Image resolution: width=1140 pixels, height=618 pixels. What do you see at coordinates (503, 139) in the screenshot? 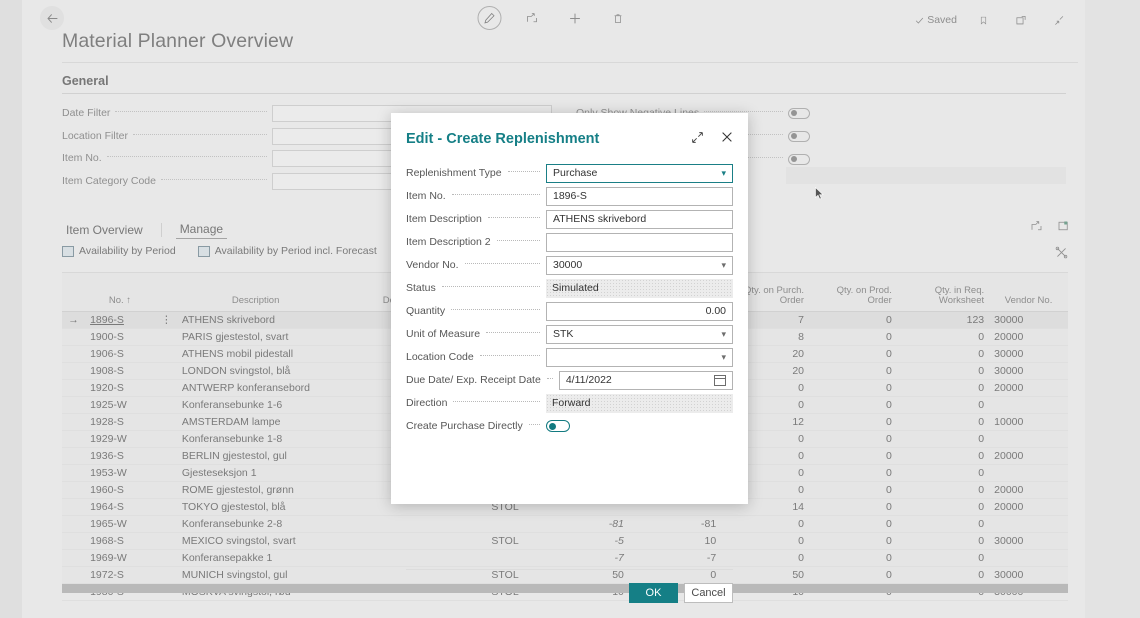
I see `dialog-title: Edit - Create Replenishment` at bounding box center [503, 139].